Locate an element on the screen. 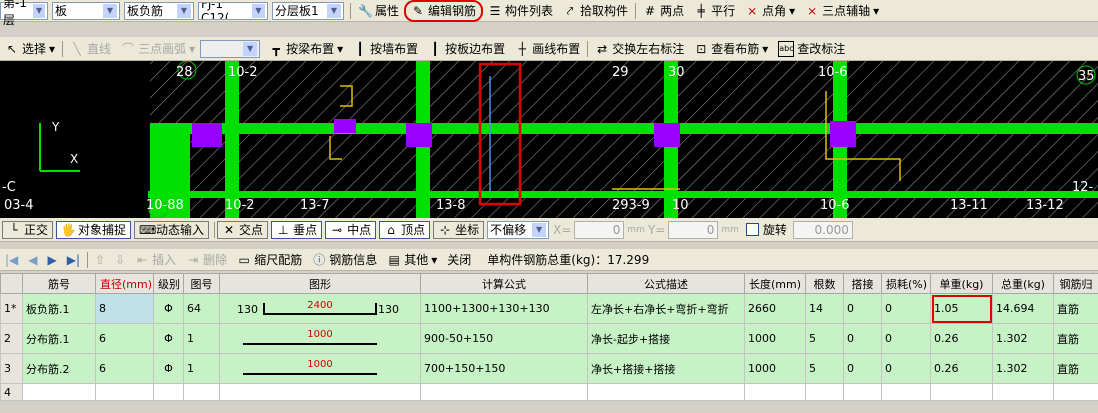  header-cell: 计算公式 is located at coordinates (504, 283).